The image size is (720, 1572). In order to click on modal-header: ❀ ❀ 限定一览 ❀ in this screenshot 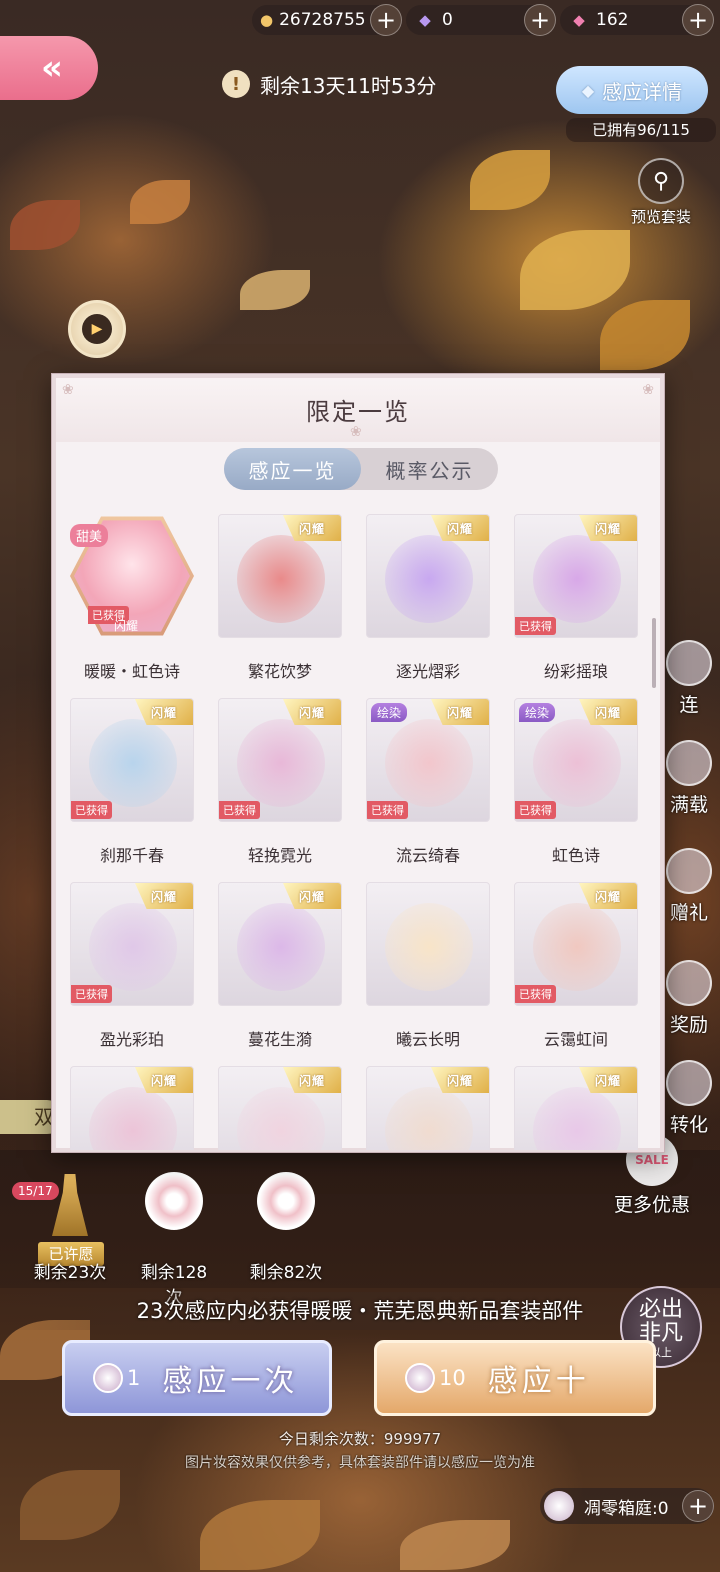, I will do `click(358, 410)`.